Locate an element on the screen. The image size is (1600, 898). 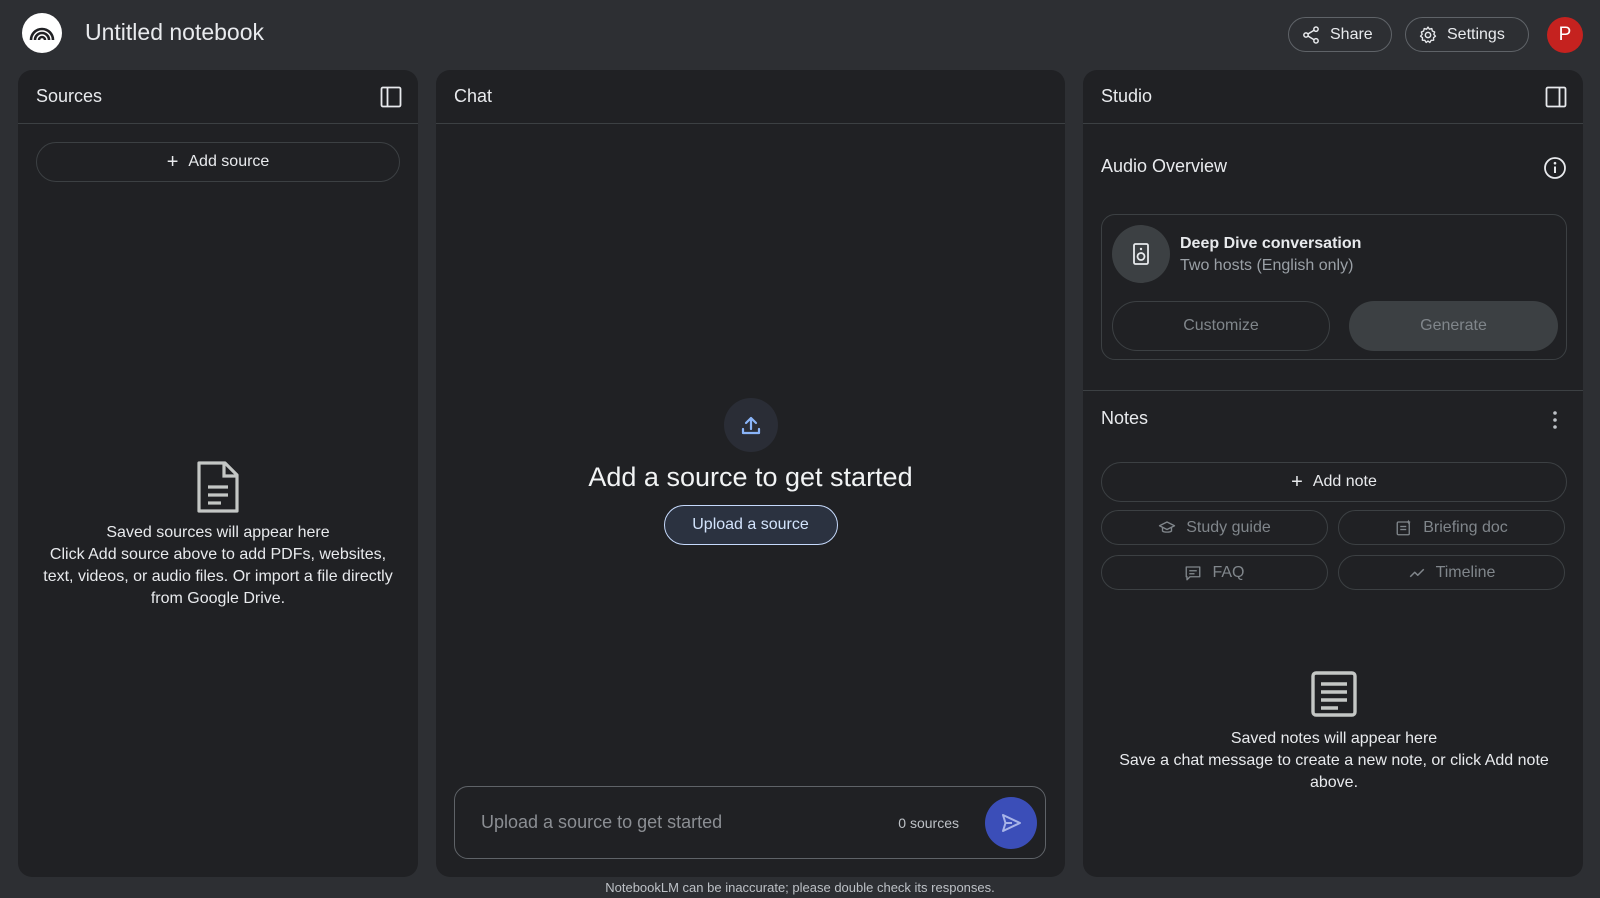
faq-button: FAQ is located at coordinates (1214, 572).